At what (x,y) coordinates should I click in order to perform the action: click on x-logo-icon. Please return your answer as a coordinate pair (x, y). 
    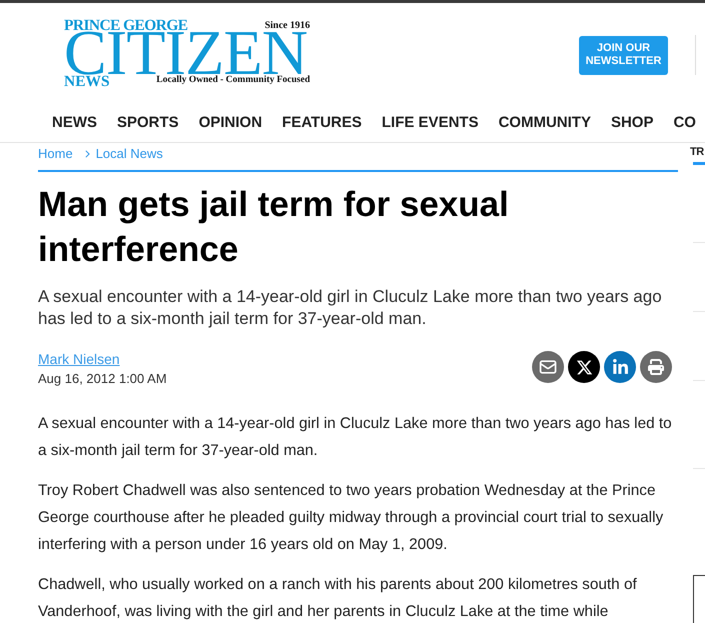
    Looking at the image, I should click on (584, 367).